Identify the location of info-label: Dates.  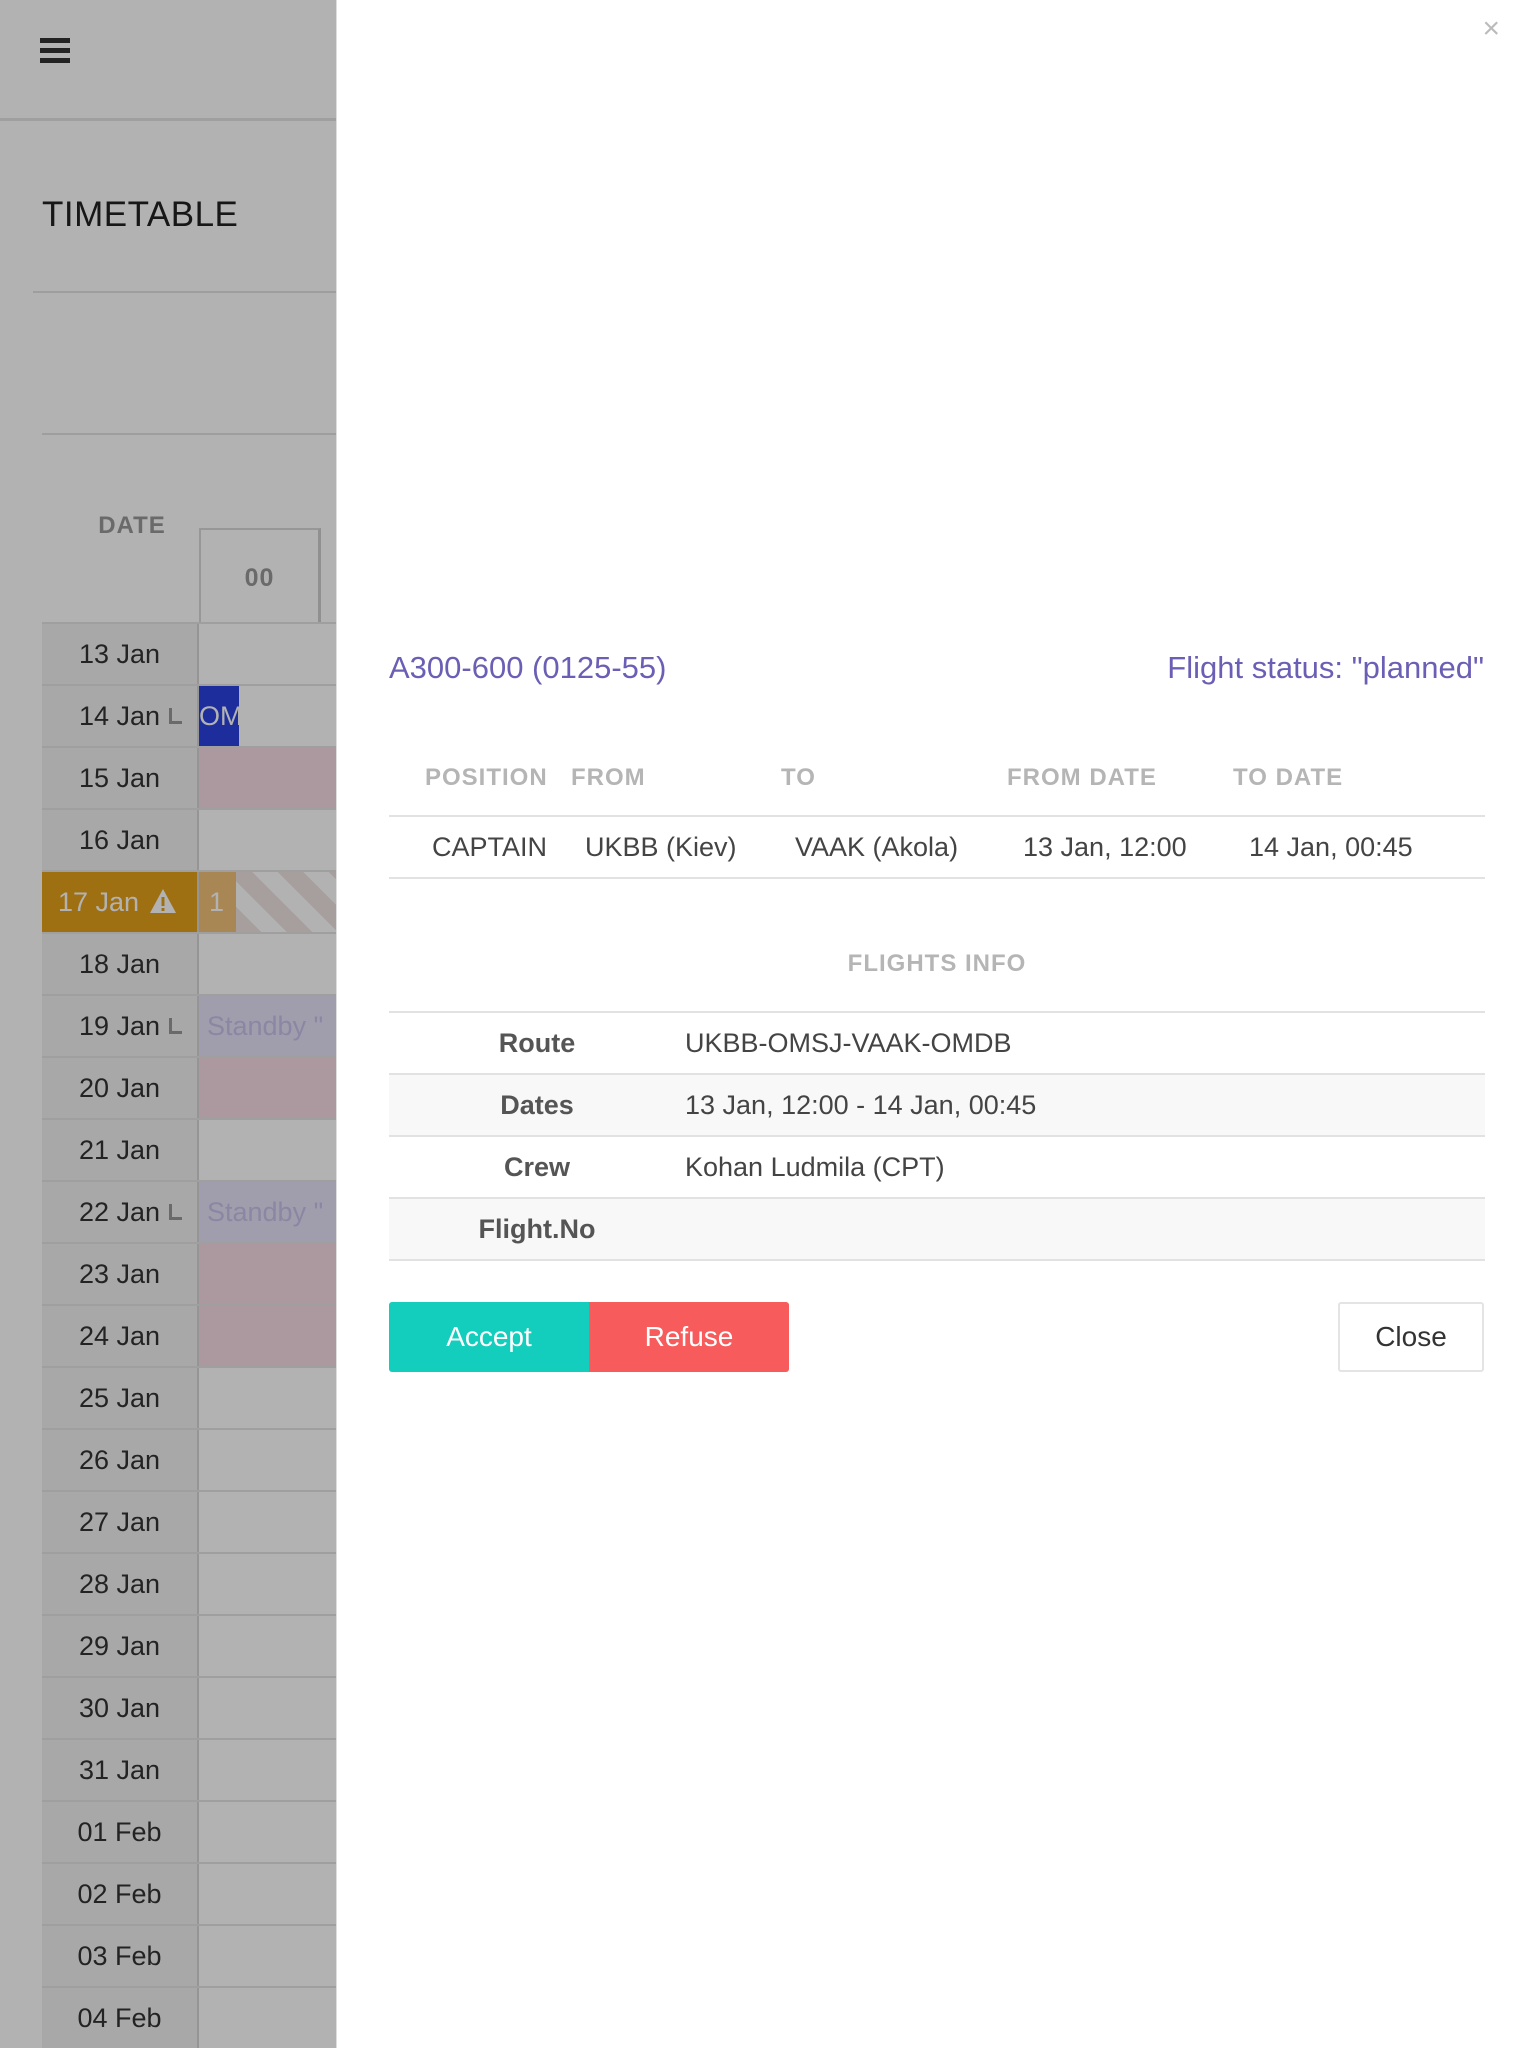
(537, 1105).